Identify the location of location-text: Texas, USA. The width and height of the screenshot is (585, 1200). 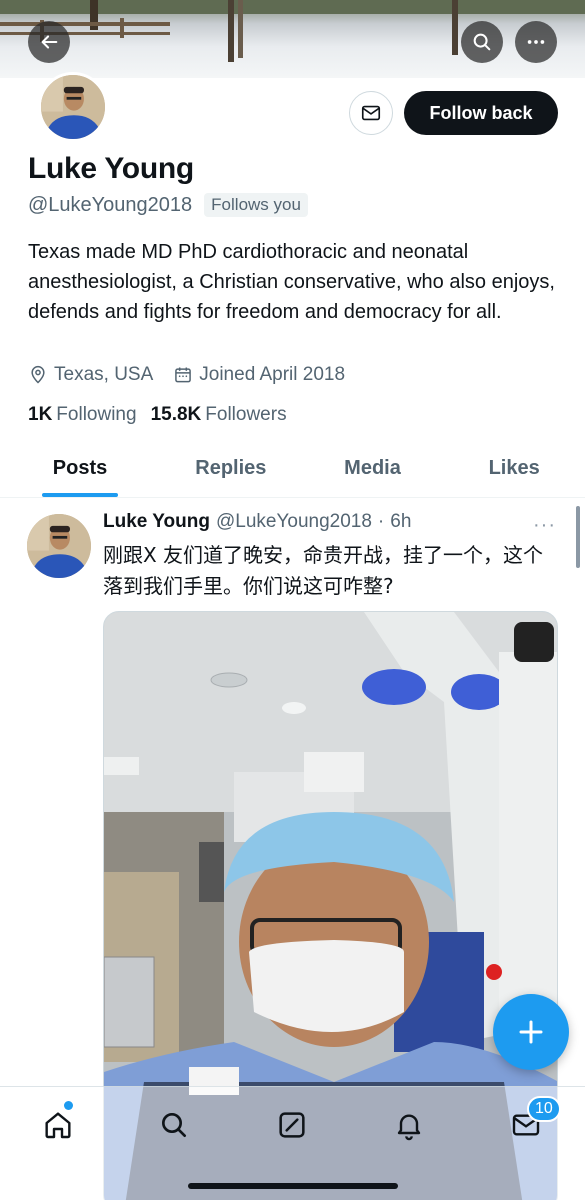
(104, 374).